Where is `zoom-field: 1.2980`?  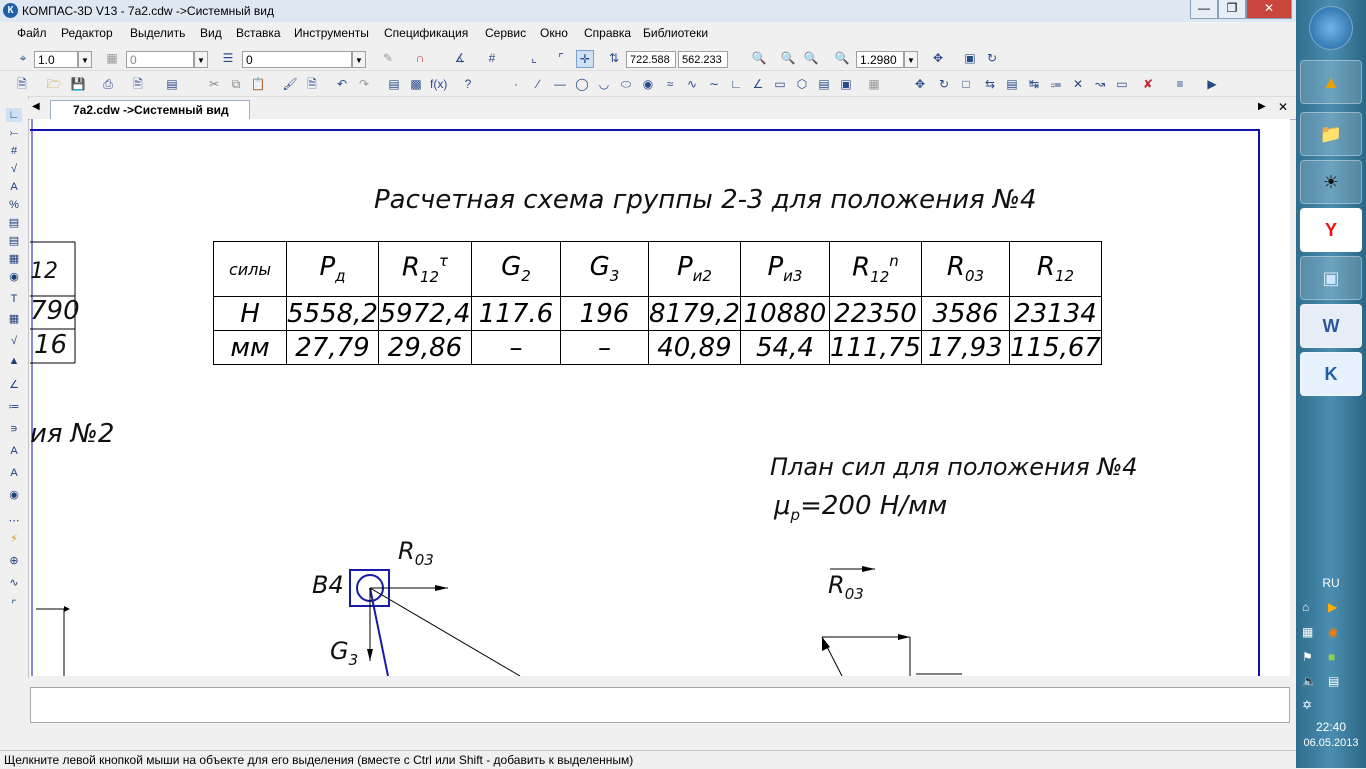
zoom-field: 1.2980 is located at coordinates (880, 59).